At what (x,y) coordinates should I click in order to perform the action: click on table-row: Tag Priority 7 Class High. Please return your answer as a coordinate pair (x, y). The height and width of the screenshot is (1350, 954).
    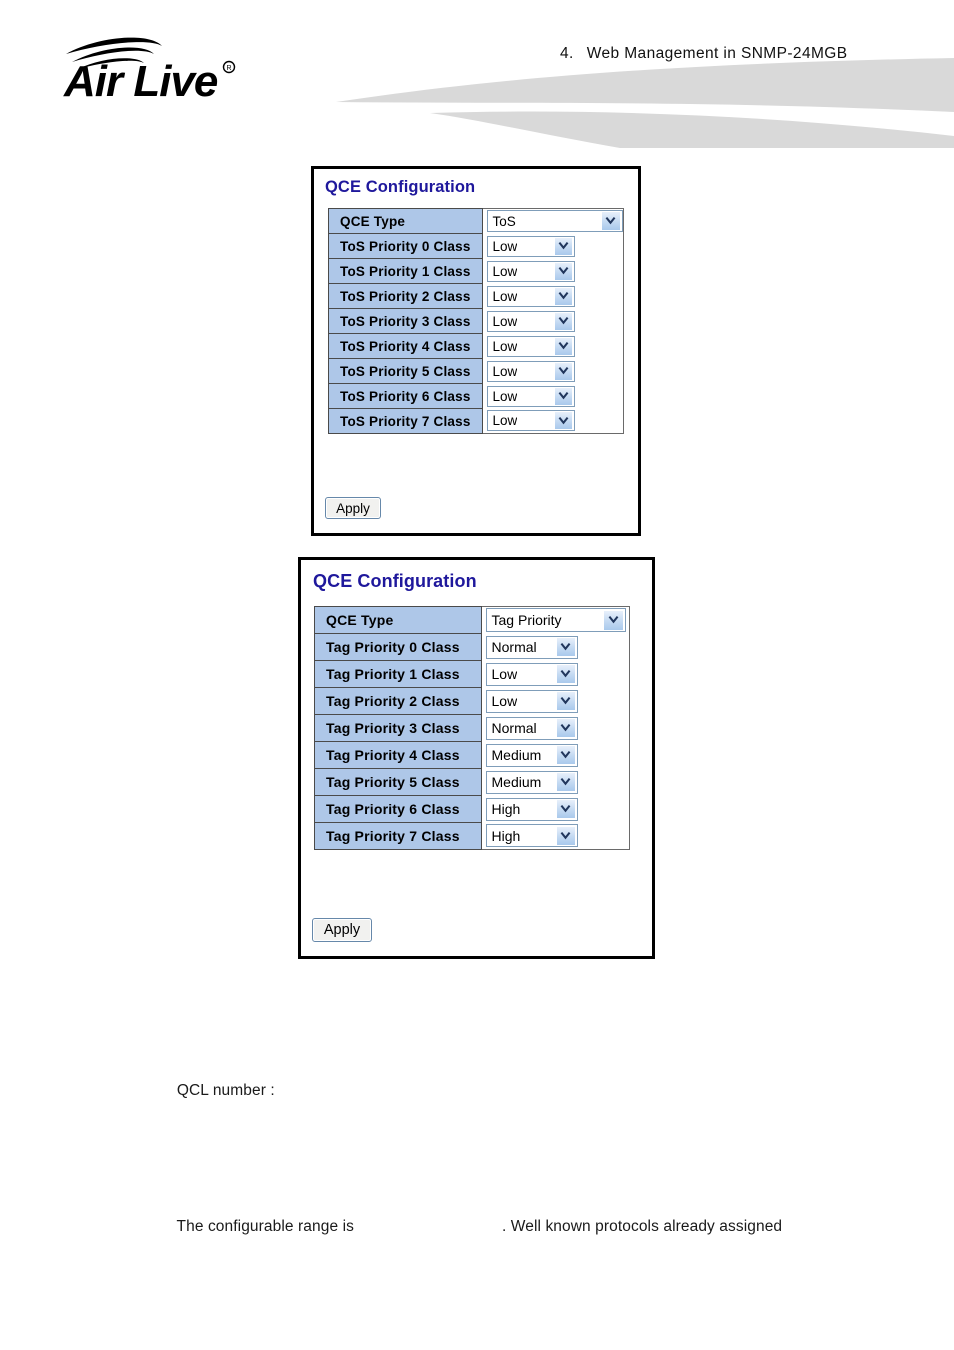
    Looking at the image, I should click on (472, 836).